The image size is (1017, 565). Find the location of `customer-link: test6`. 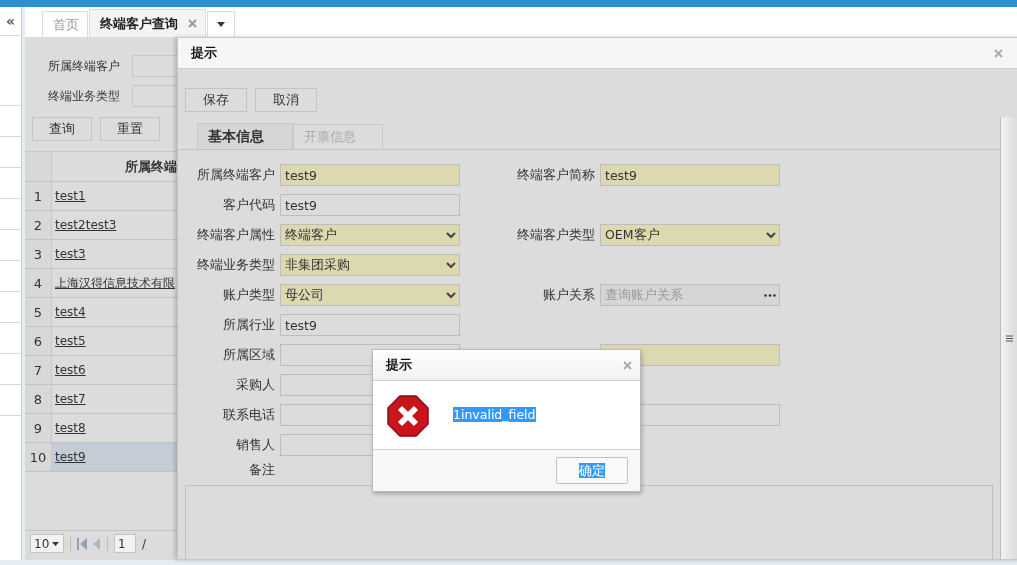

customer-link: test6 is located at coordinates (70, 370).